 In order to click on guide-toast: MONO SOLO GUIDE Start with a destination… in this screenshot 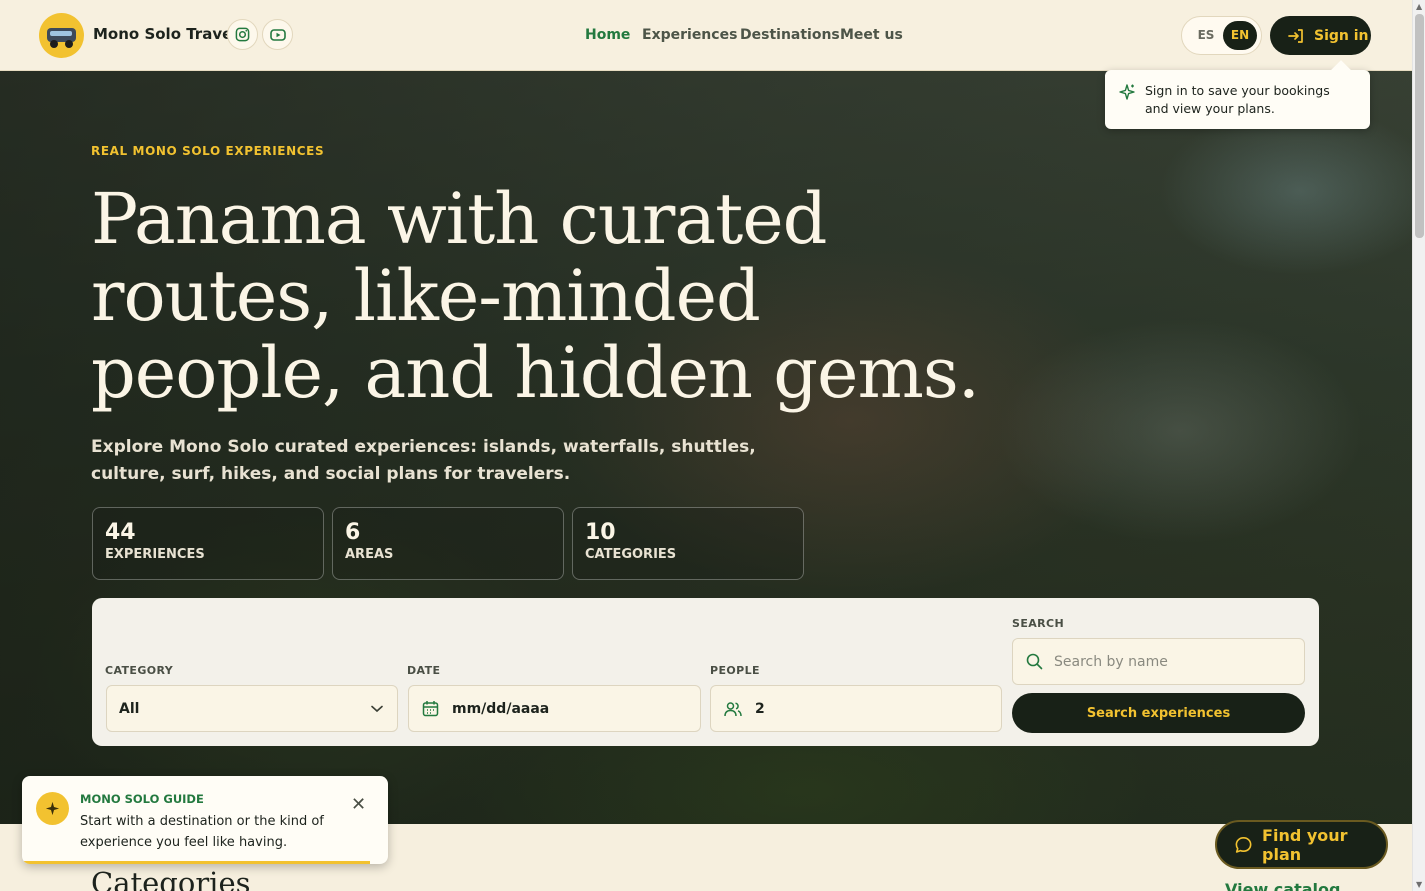, I will do `click(205, 820)`.